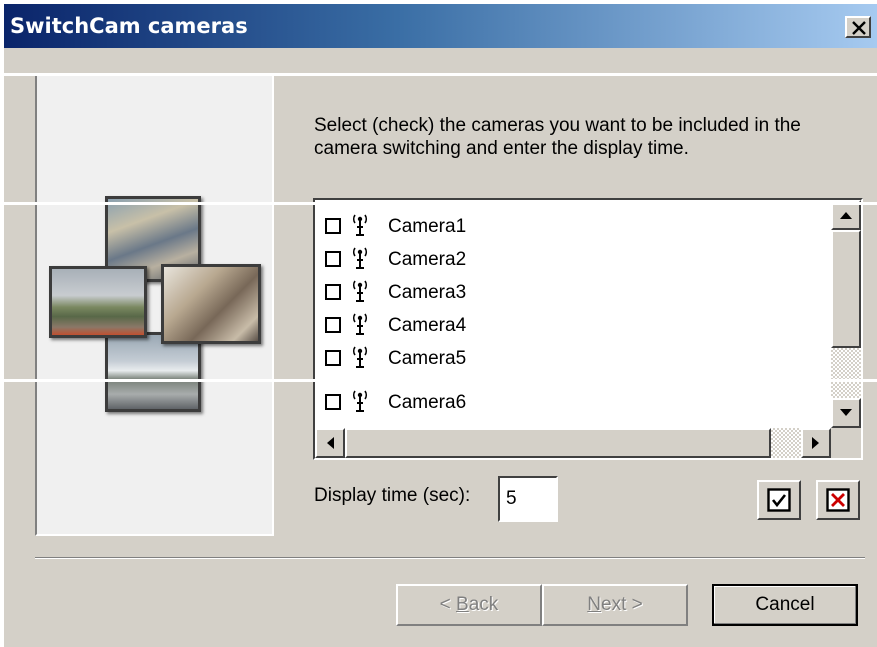 Image resolution: width=877 pixels, height=647 pixels. I want to click on arrow-left-icon, so click(330, 443).